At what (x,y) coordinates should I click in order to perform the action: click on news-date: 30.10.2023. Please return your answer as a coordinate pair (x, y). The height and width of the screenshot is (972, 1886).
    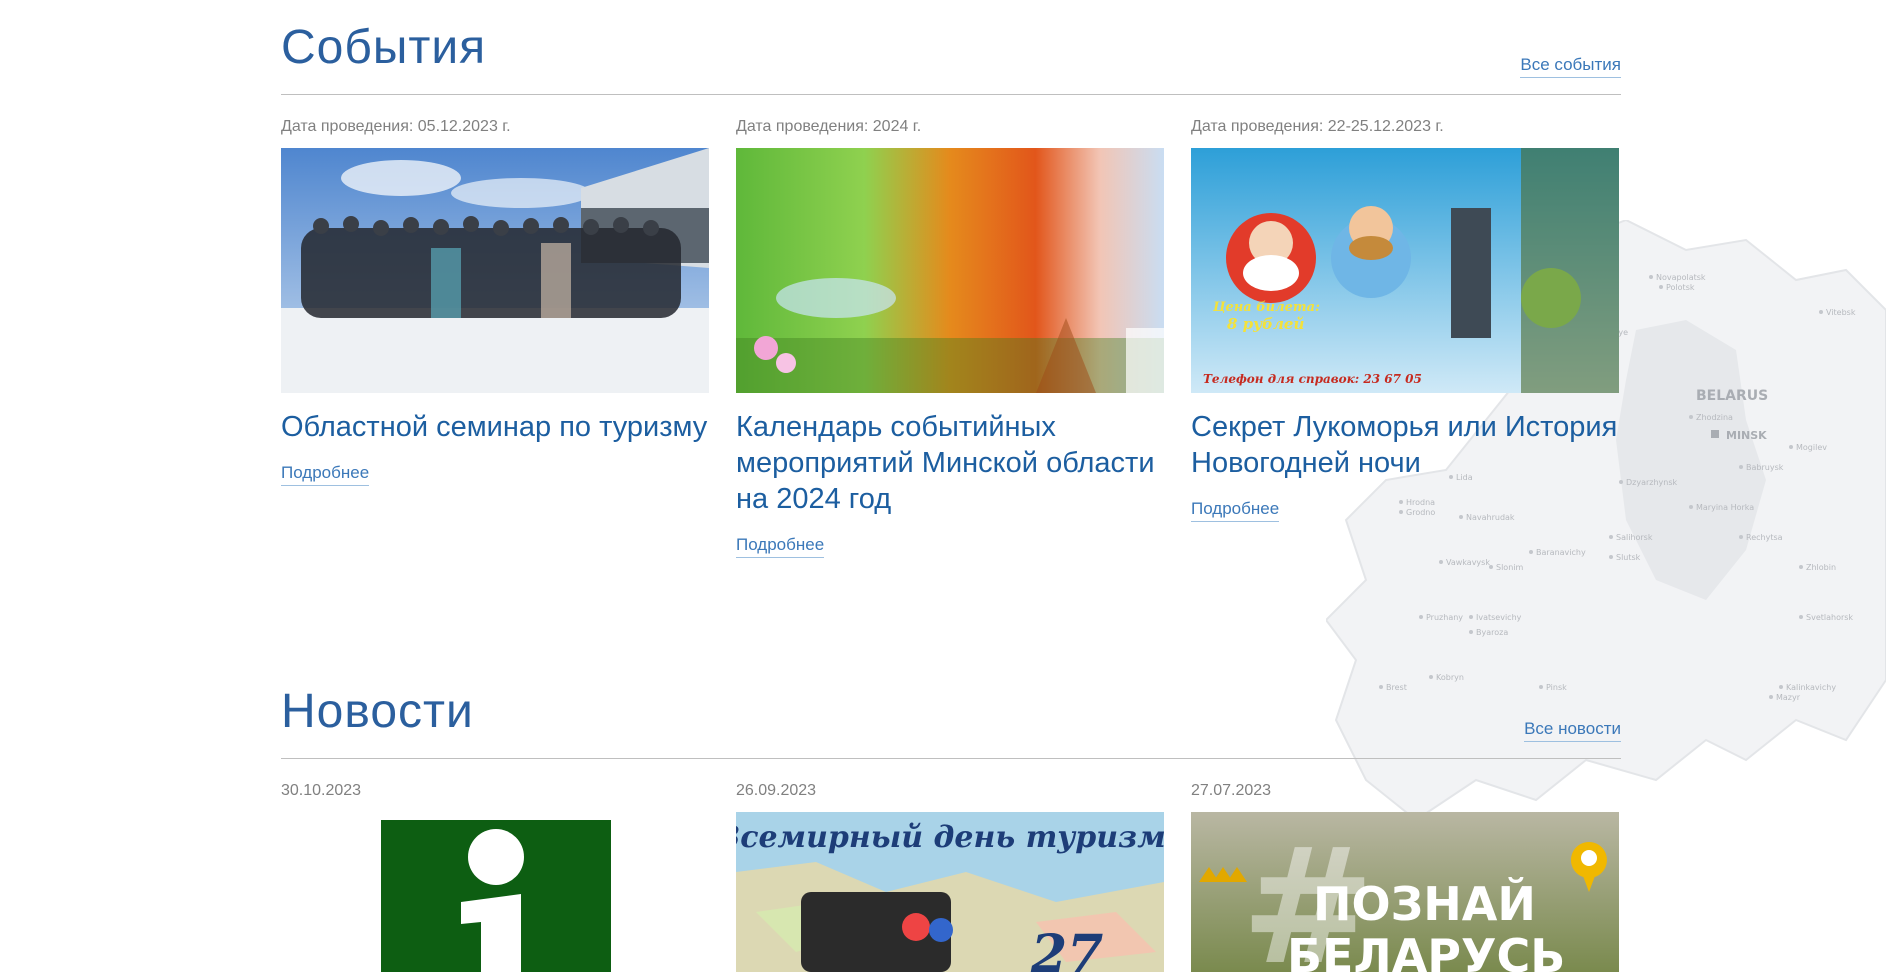
    Looking at the image, I should click on (321, 790).